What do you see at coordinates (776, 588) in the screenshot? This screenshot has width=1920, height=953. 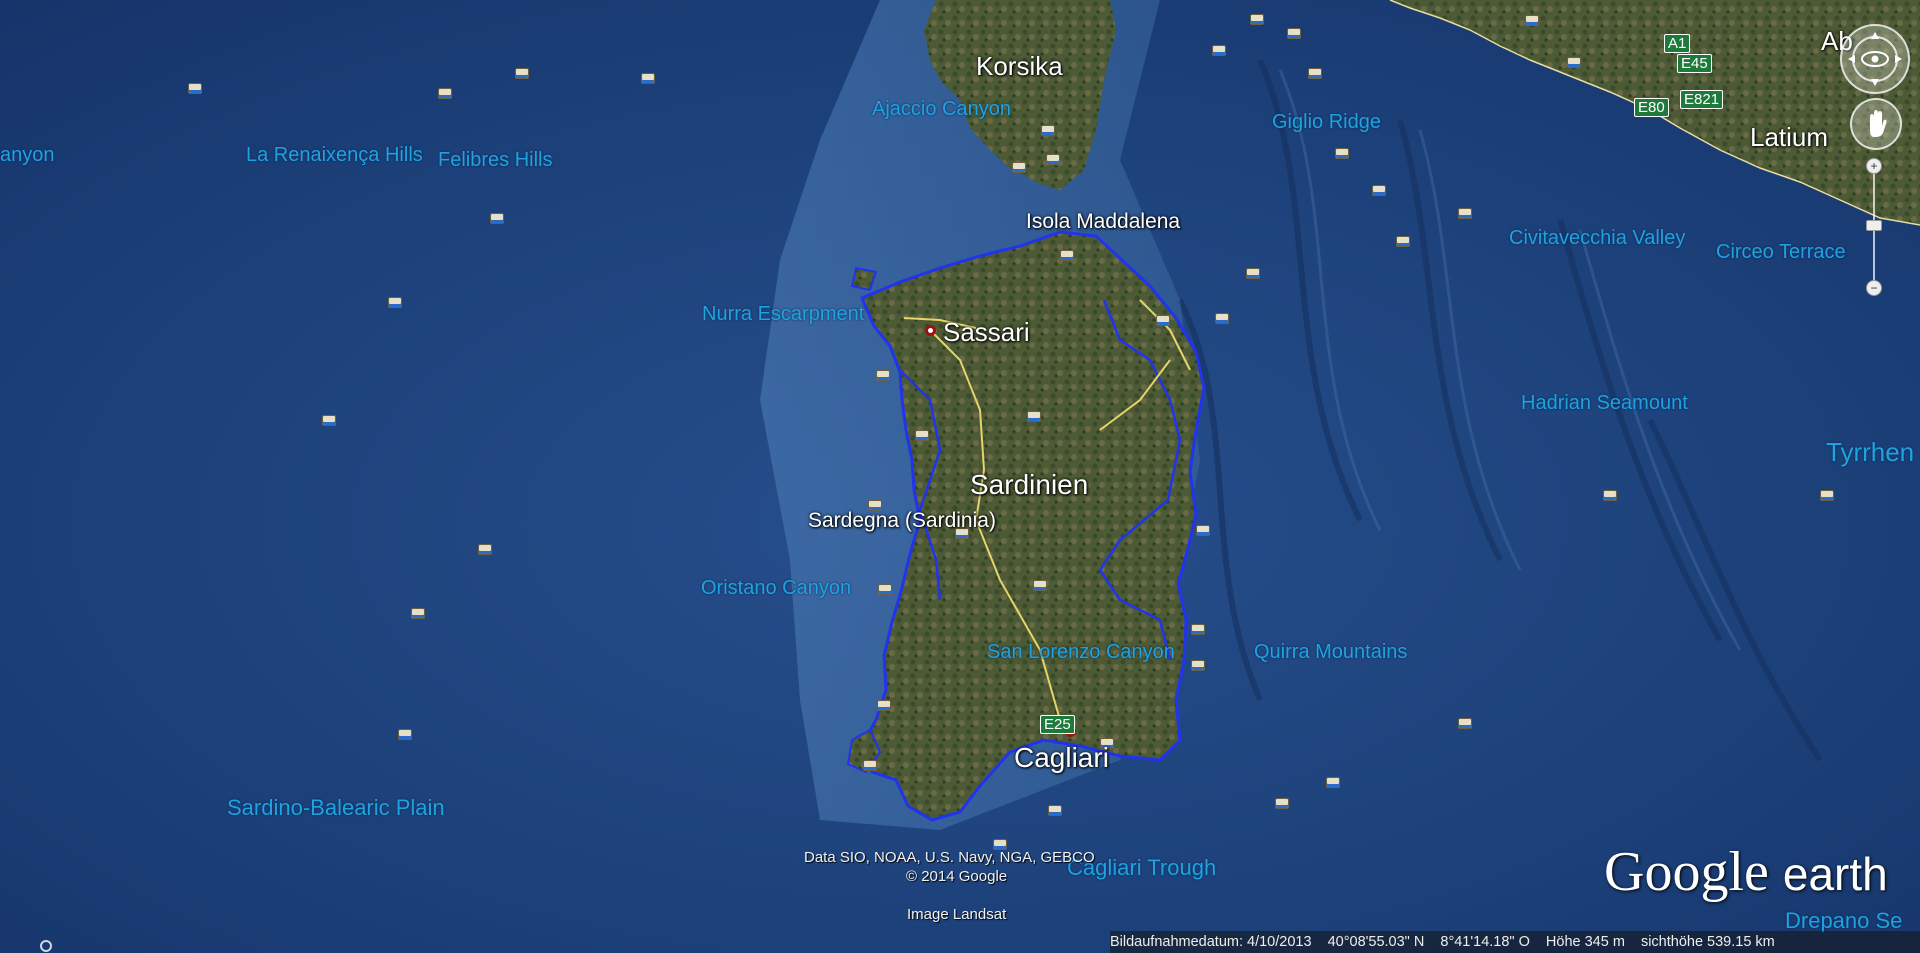 I see `label-oristano-canyon: Oristano Canyon` at bounding box center [776, 588].